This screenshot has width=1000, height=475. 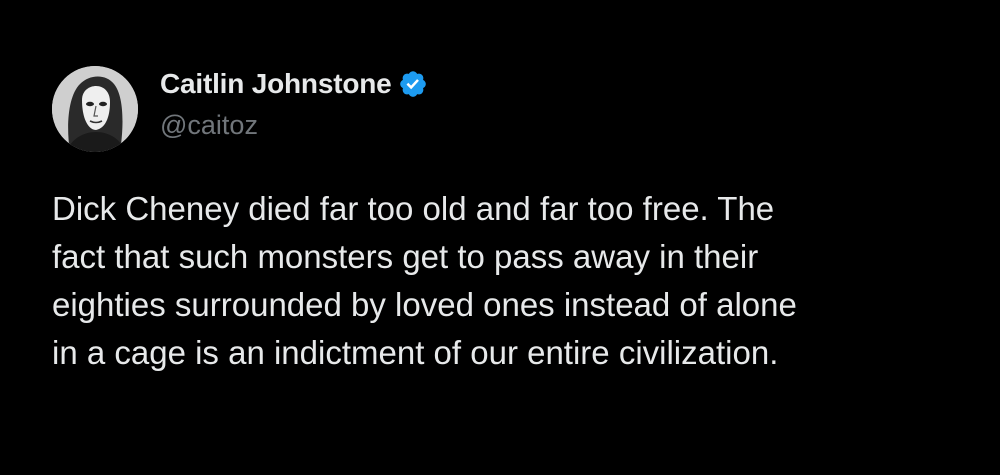 I want to click on tweet-header: Caitlin Johnstone @caitoz, so click(x=294, y=102).